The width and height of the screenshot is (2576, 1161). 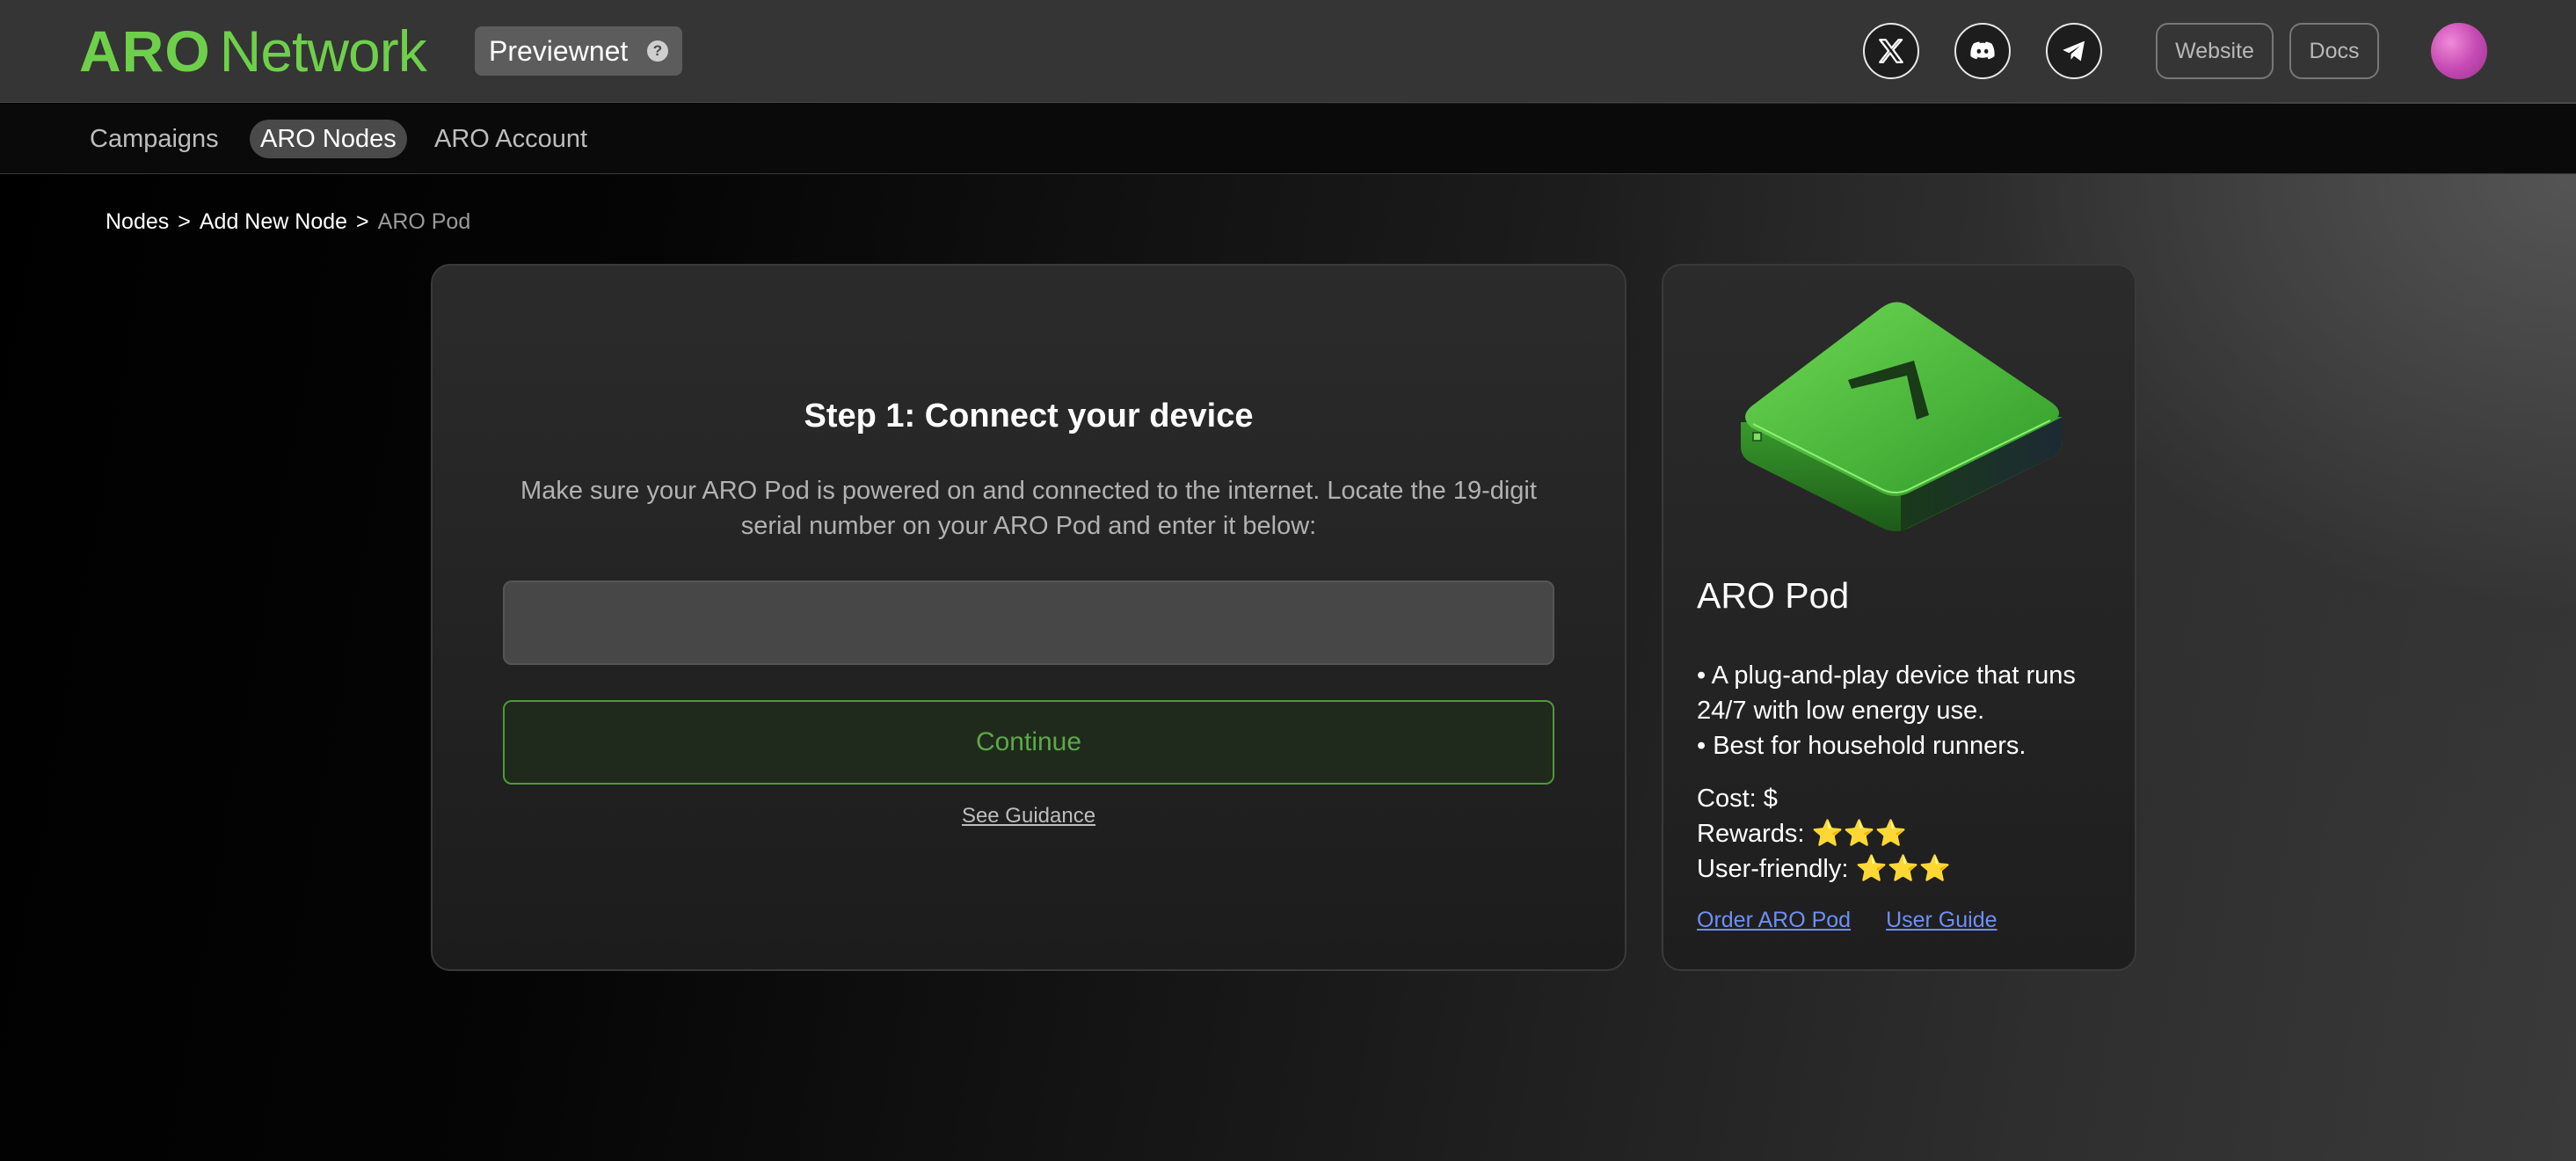 I want to click on nav-aro-nodes: ARO Nodes, so click(x=328, y=139).